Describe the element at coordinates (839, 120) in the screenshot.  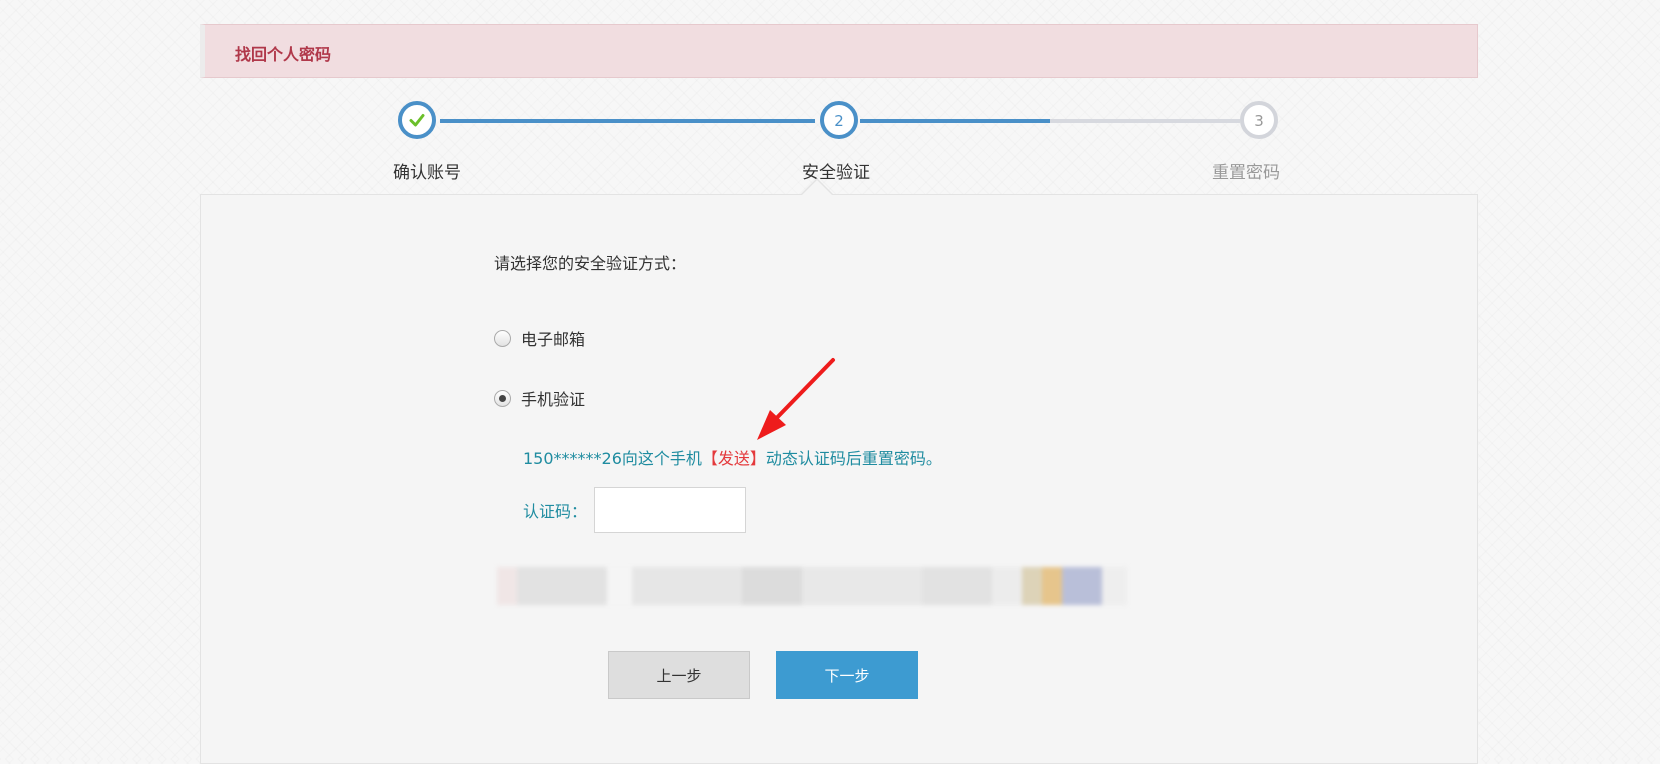
I see `step-2-circle: 2` at that location.